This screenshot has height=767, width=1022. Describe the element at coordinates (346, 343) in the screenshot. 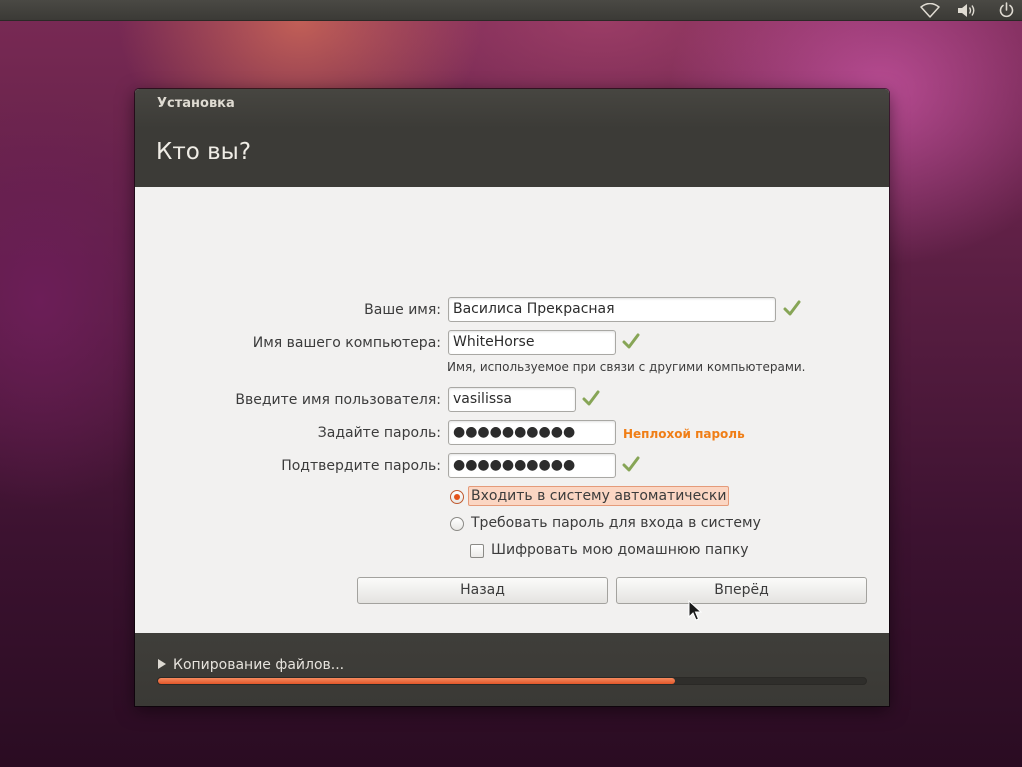

I see `computer-name-label: Имя вашего компьютера:` at that location.